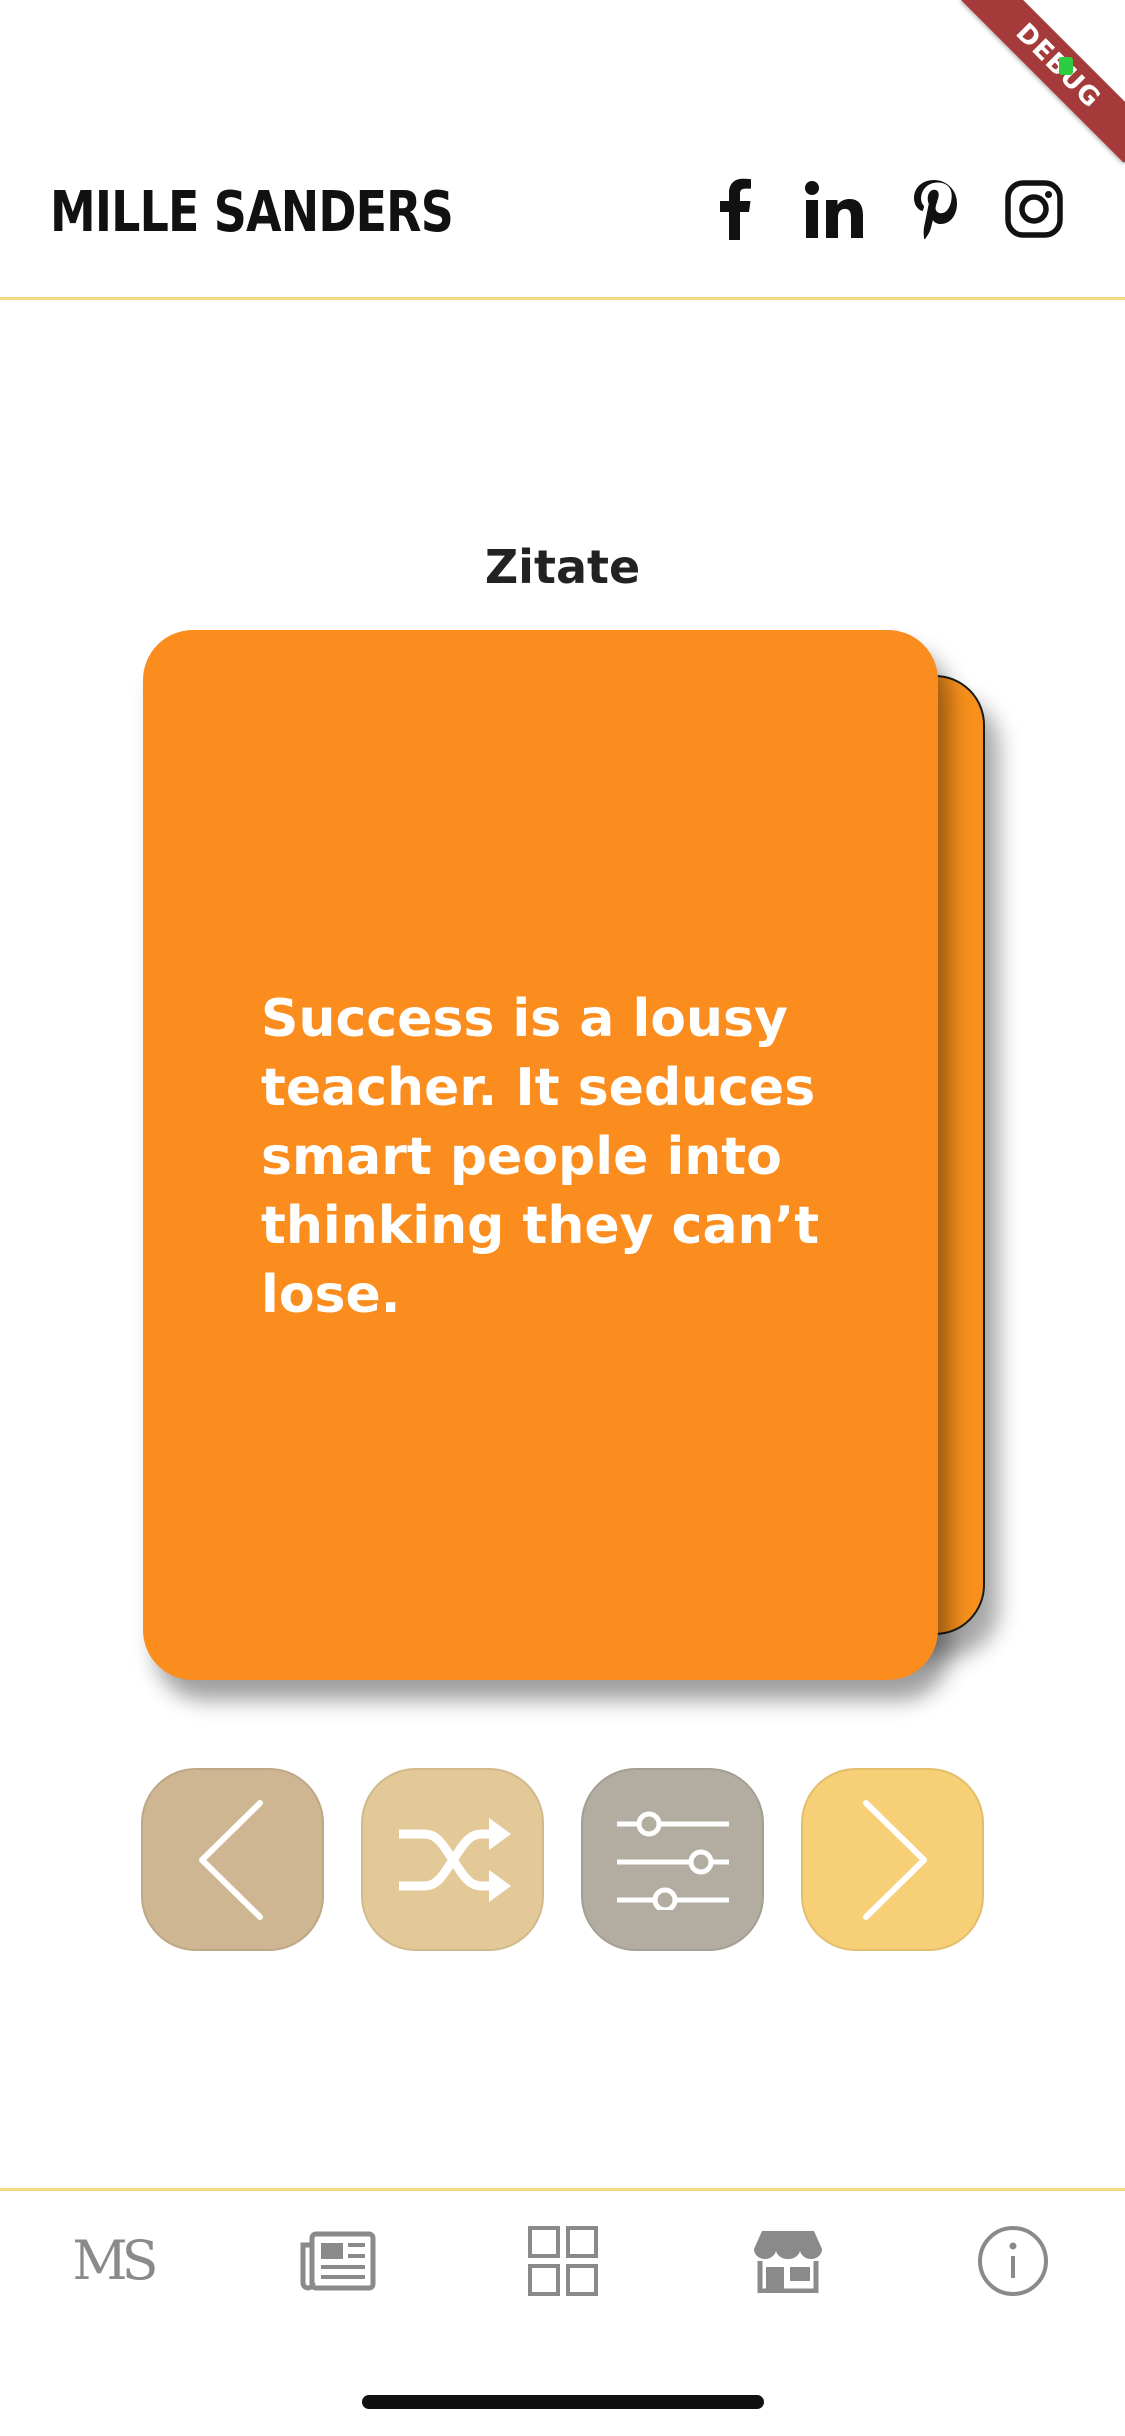 The width and height of the screenshot is (1125, 2436). Describe the element at coordinates (934, 209) in the screenshot. I see `pinterest-icon` at that location.